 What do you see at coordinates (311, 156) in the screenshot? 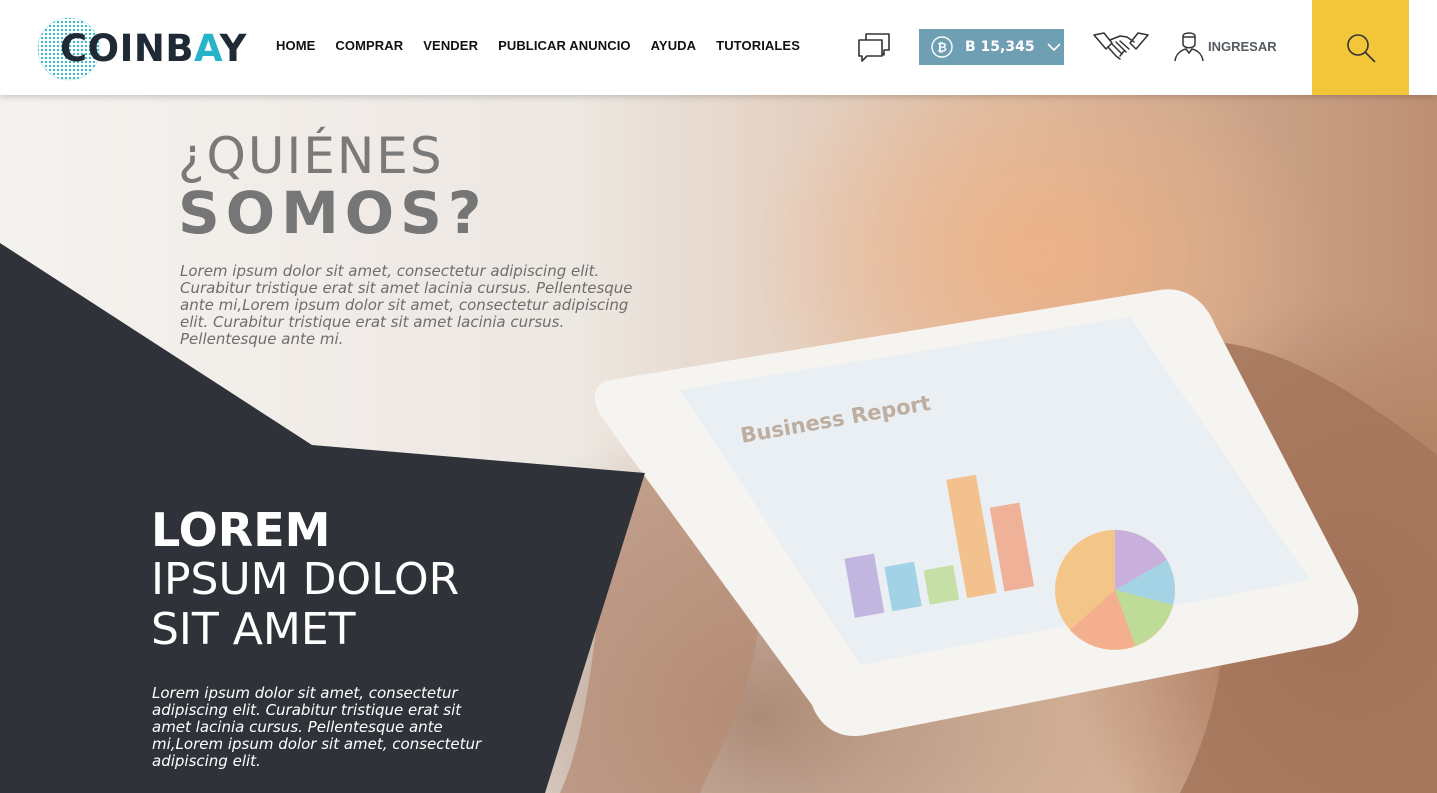
I see `title-line-1: ¿QUIÉNES` at bounding box center [311, 156].